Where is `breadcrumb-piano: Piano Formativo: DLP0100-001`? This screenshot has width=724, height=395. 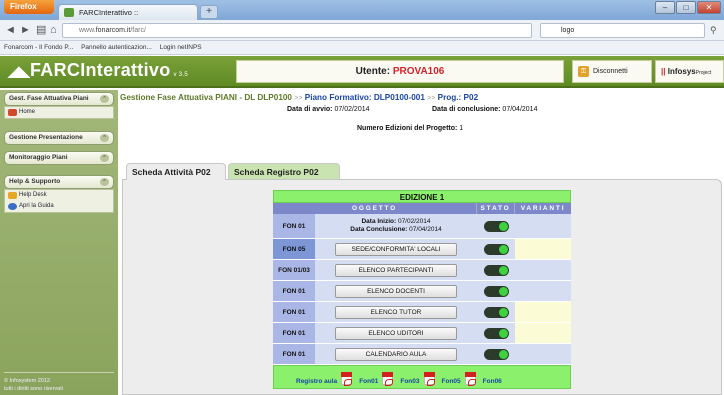
breadcrumb-piano: Piano Formativo: DLP0100-001 is located at coordinates (365, 97).